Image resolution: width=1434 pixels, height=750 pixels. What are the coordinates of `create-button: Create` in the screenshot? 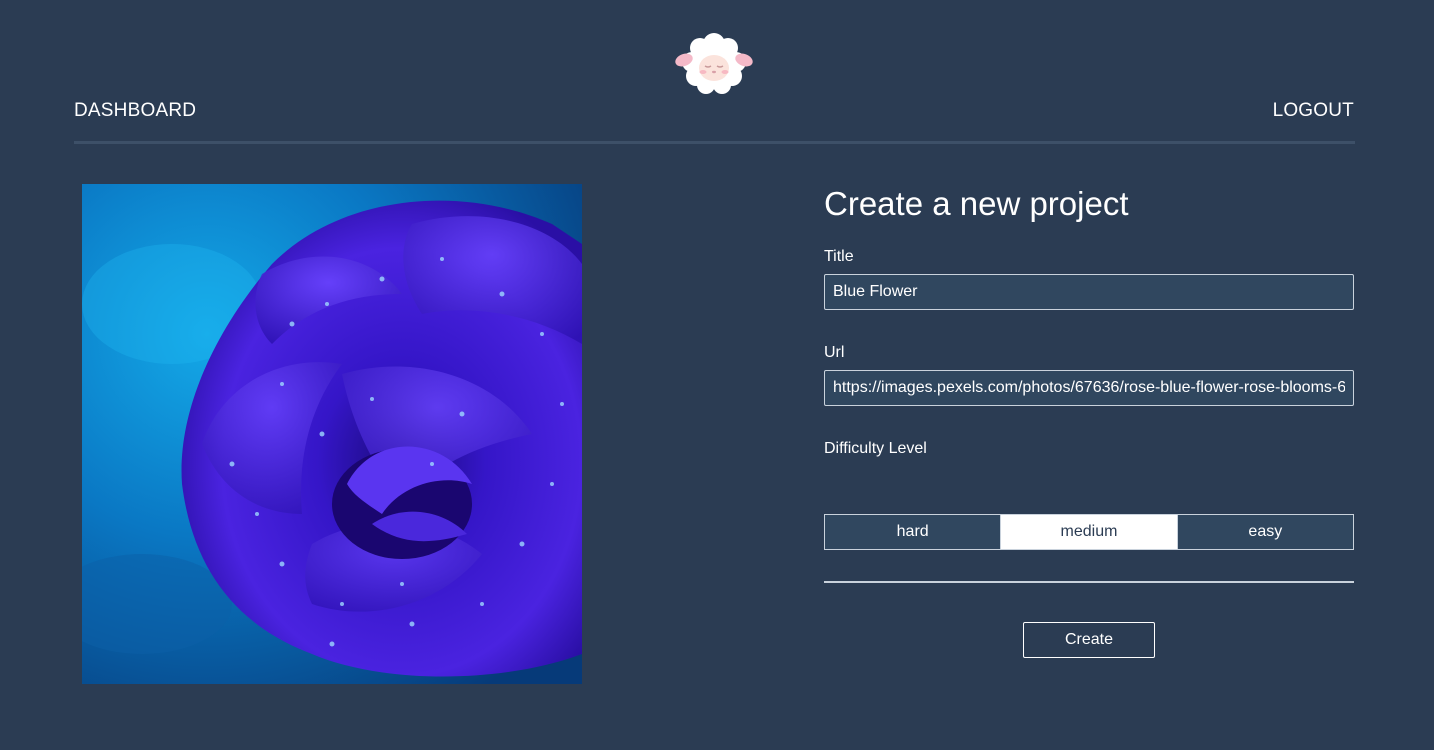 It's located at (1089, 640).